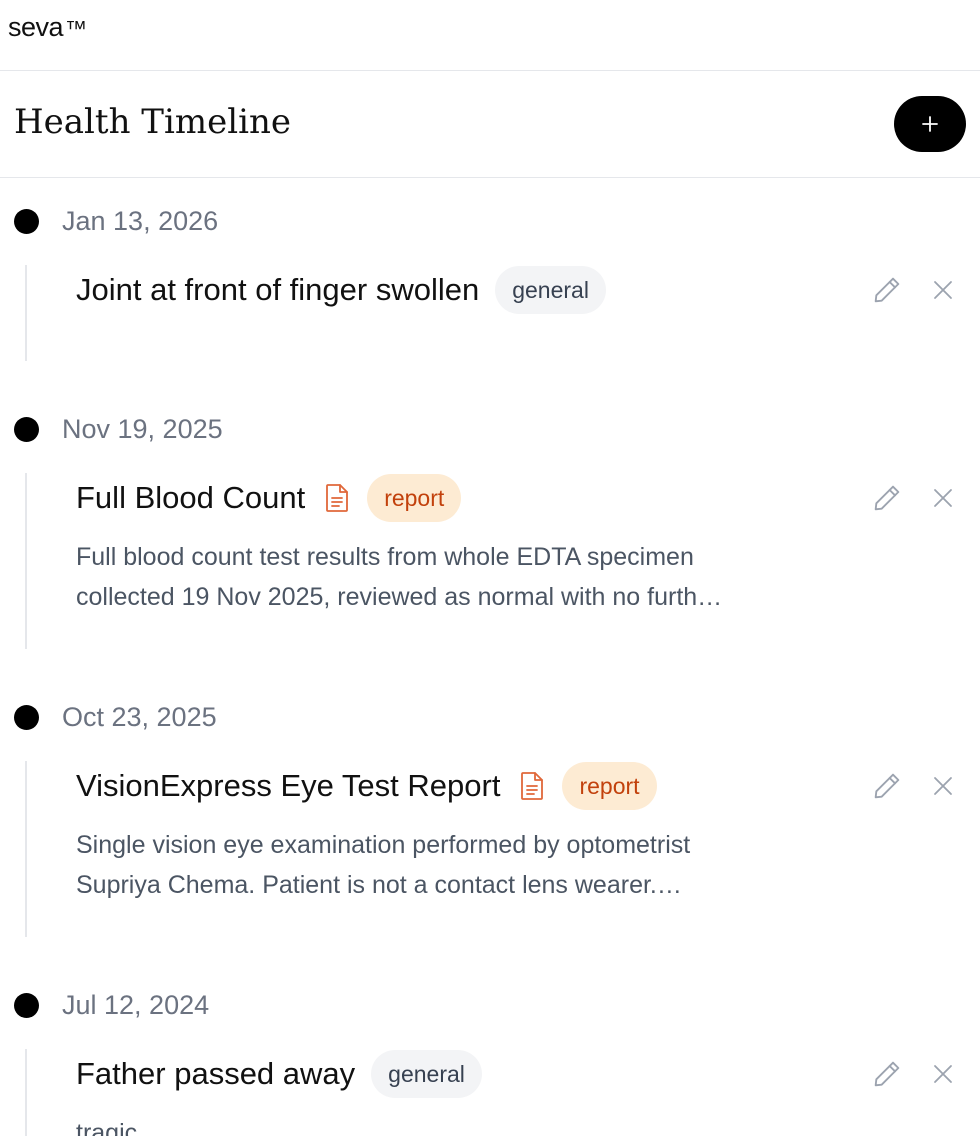 This screenshot has width=980, height=1142. Describe the element at coordinates (490, 125) in the screenshot. I see `page-header: Health Timeline` at that location.